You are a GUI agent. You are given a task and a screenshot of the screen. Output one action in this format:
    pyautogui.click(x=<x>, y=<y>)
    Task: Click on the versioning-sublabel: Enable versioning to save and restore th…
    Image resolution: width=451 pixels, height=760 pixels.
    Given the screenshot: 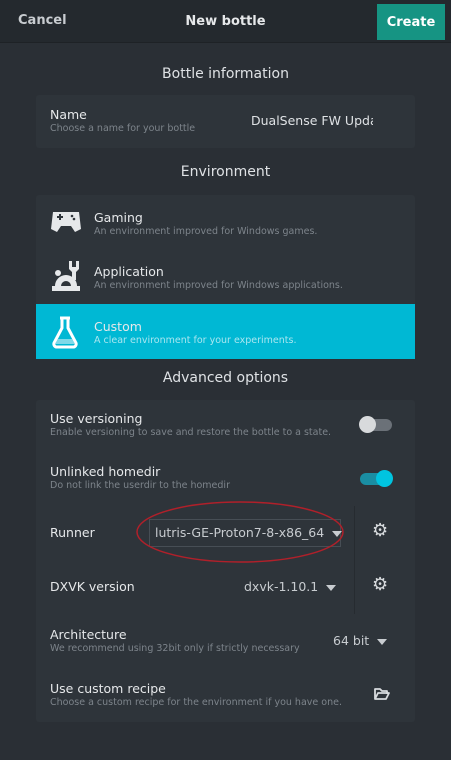 What is the action you would take?
    pyautogui.click(x=191, y=432)
    